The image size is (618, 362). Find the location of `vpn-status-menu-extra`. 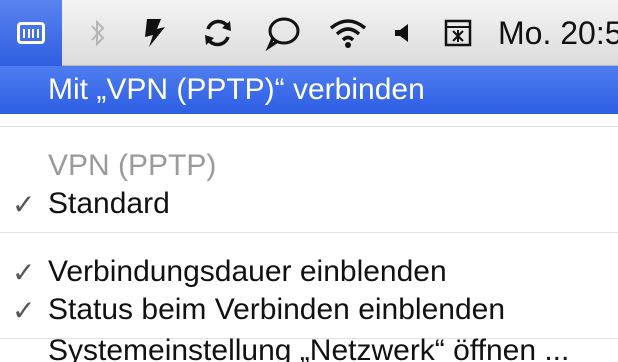

vpn-status-menu-extra is located at coordinates (31, 33).